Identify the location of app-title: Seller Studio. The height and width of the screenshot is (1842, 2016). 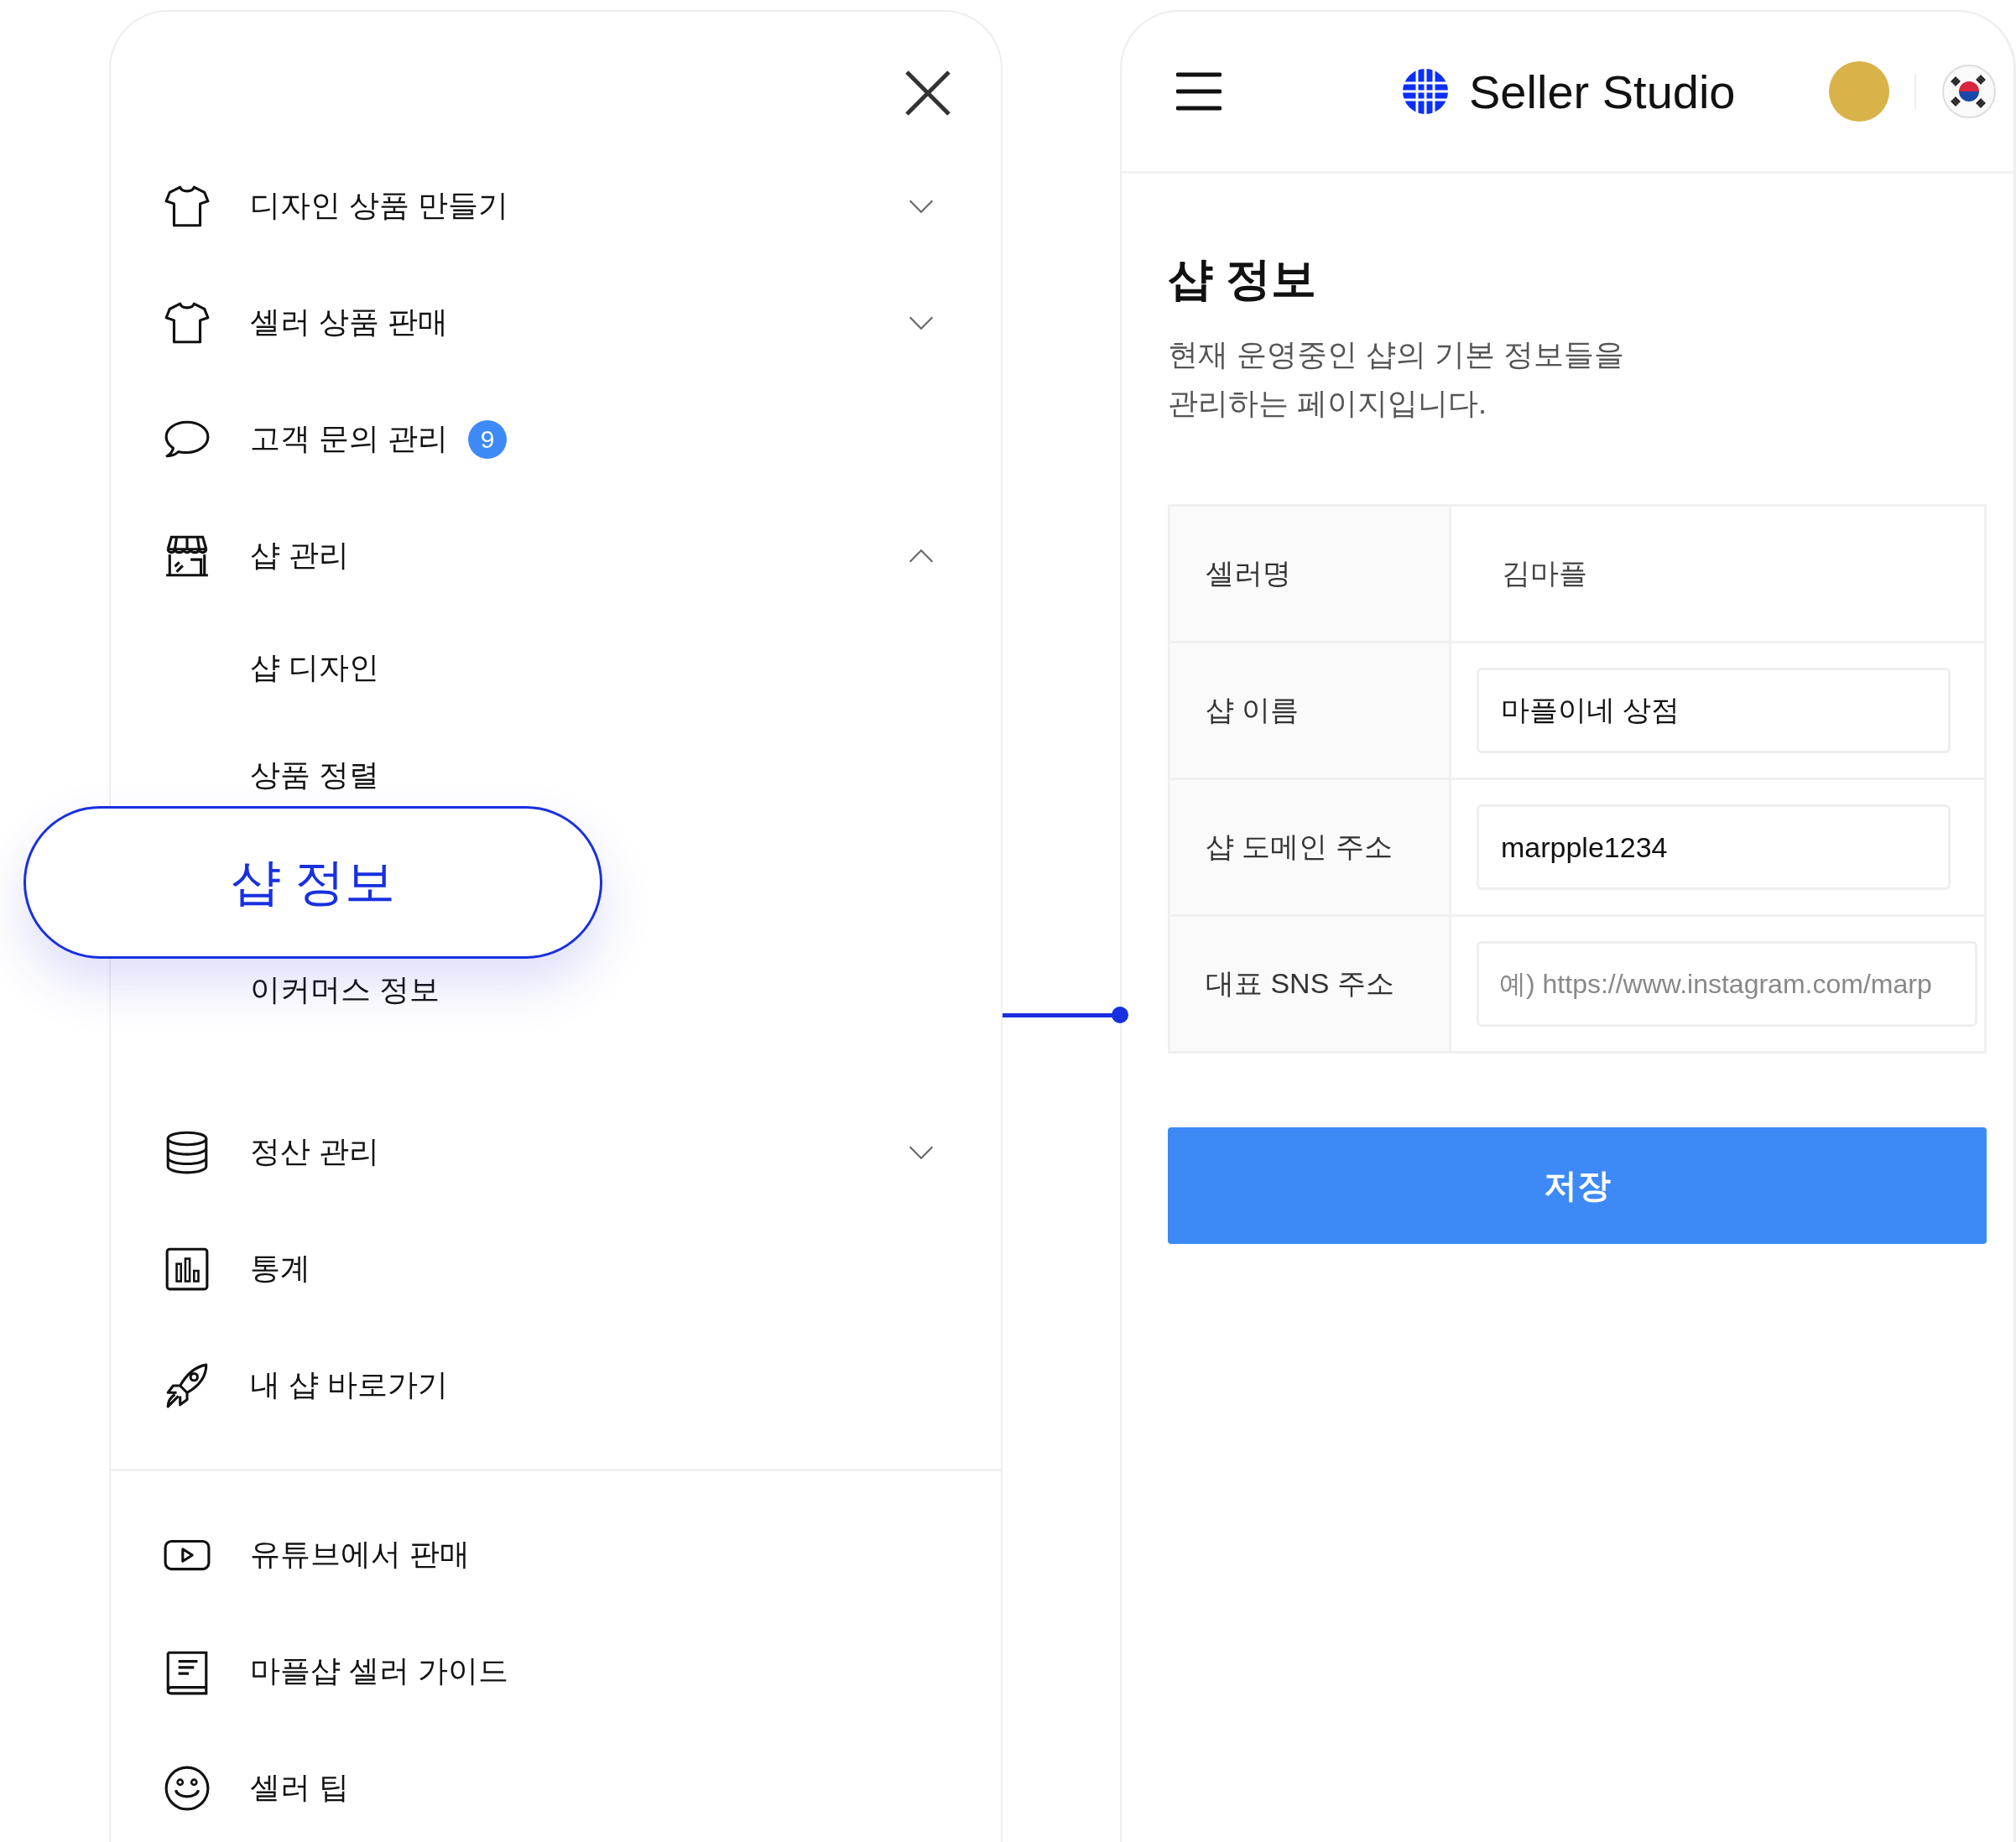
(1603, 91).